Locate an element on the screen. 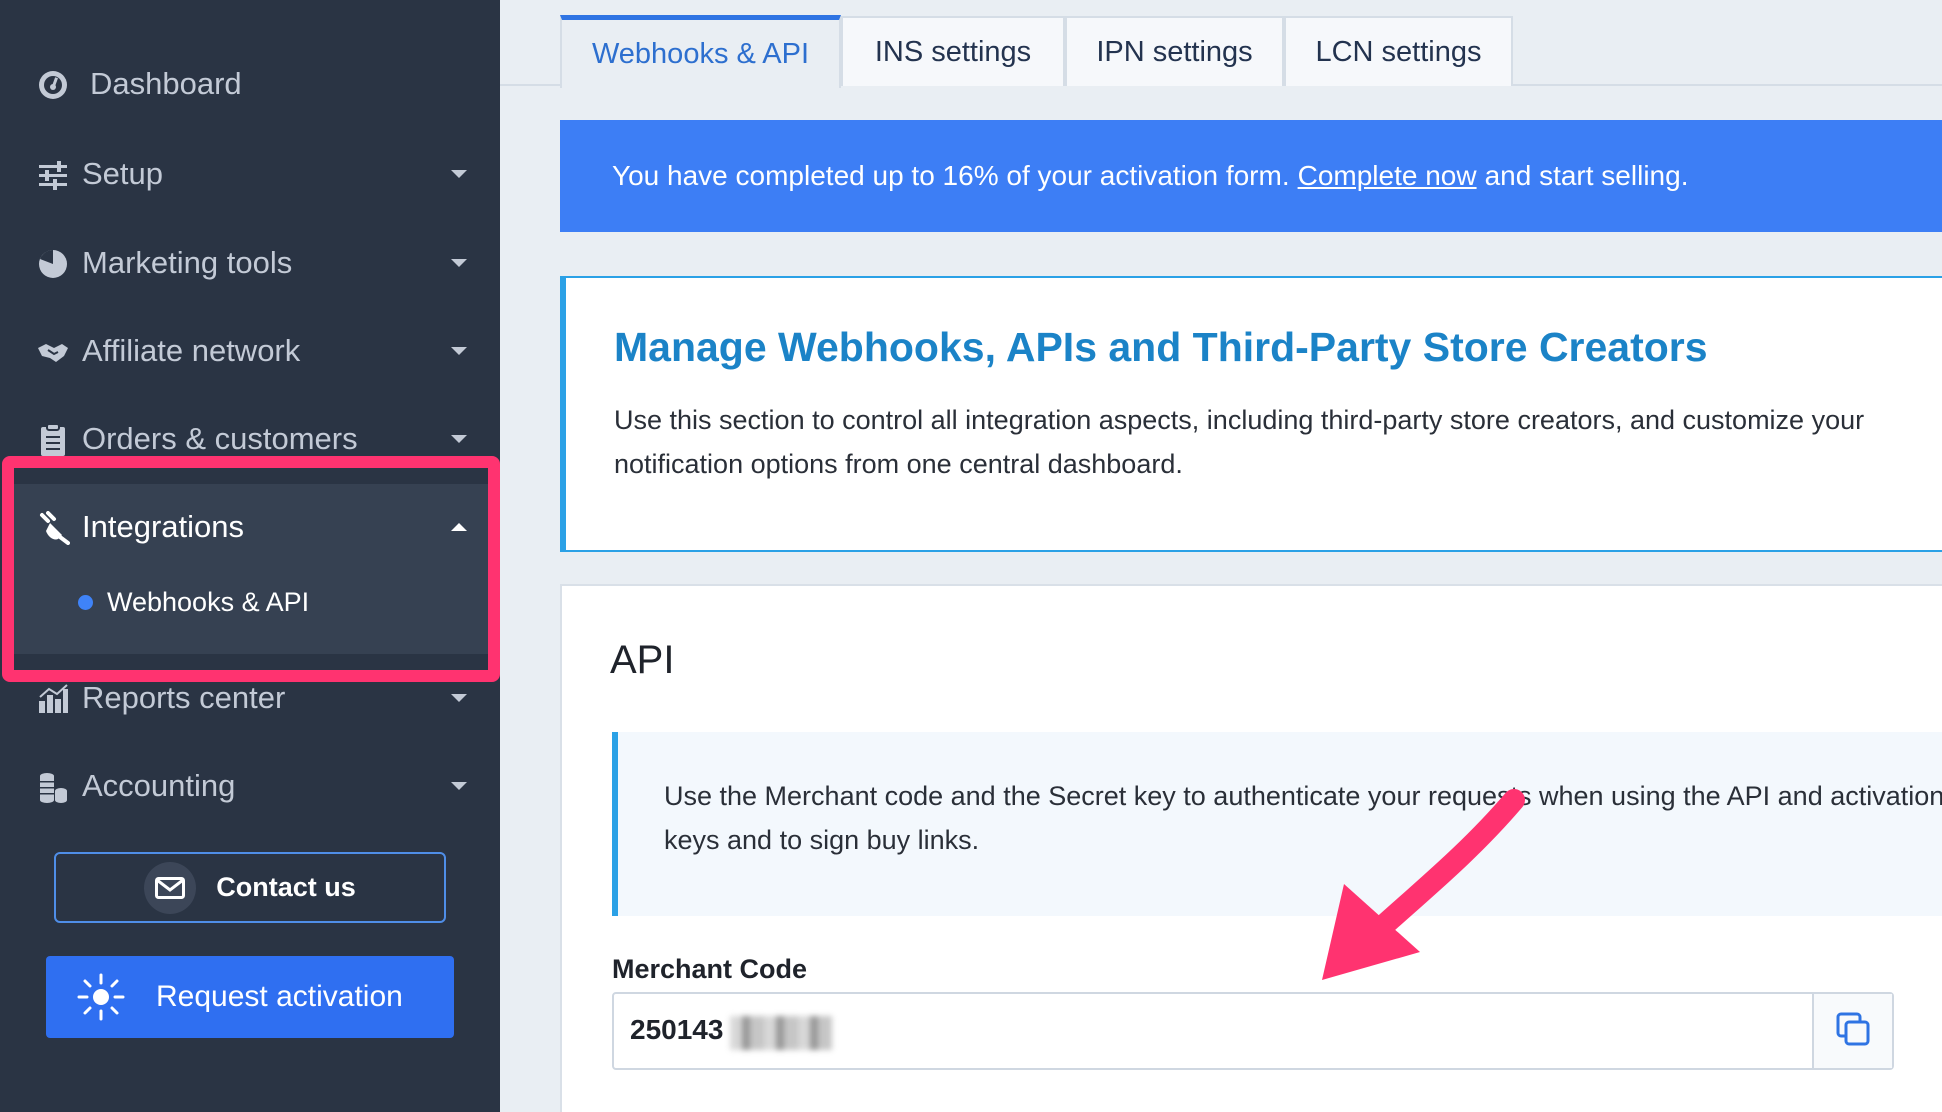  sidebar-item-reports-center: Reports center is located at coordinates (250, 698).